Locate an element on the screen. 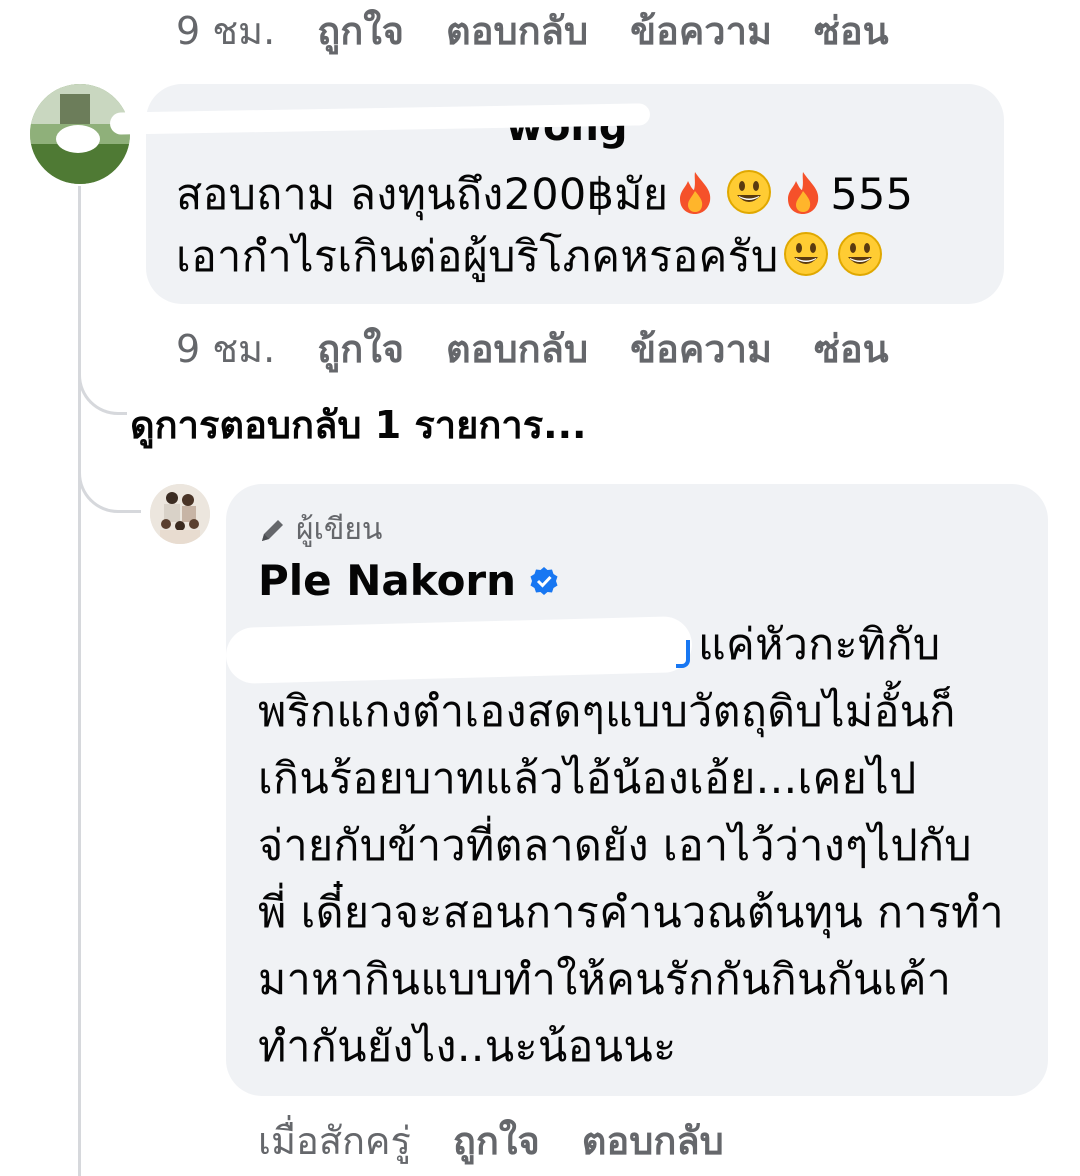 This screenshot has width=1080, height=1176. reply-author-name: Ple Nakorn is located at coordinates (409, 580).